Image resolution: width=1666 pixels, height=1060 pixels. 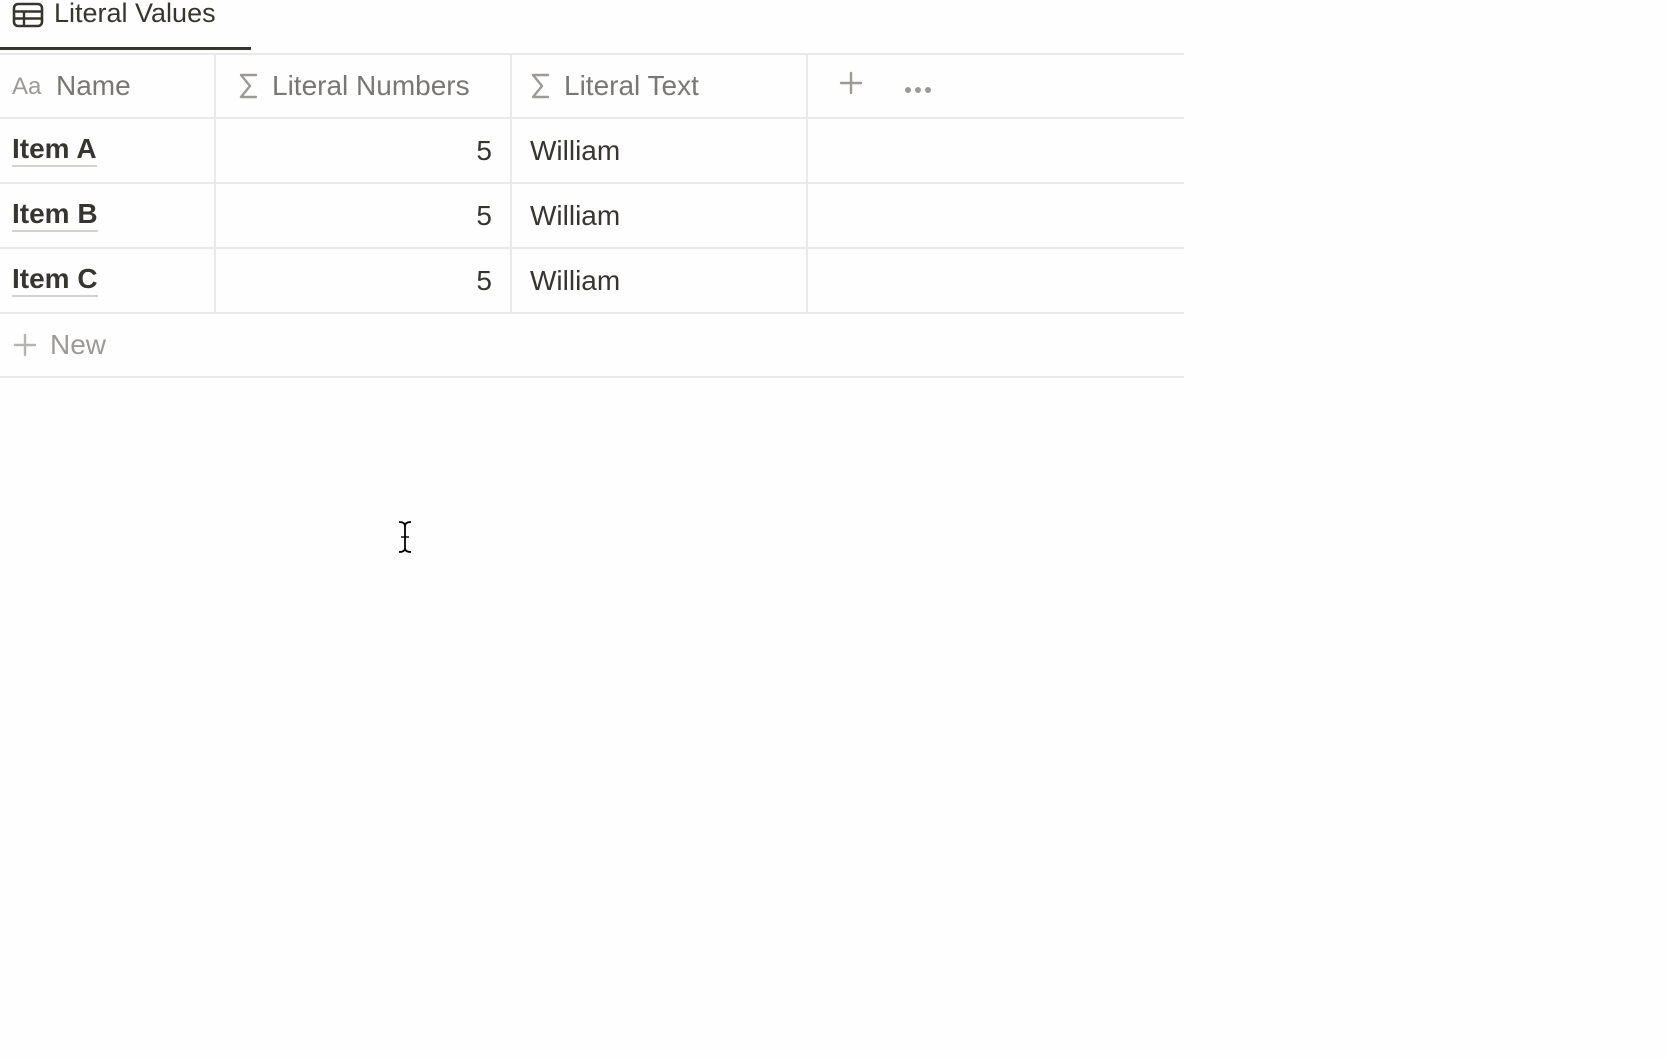 I want to click on svg-text: Aa, so click(x=27, y=86).